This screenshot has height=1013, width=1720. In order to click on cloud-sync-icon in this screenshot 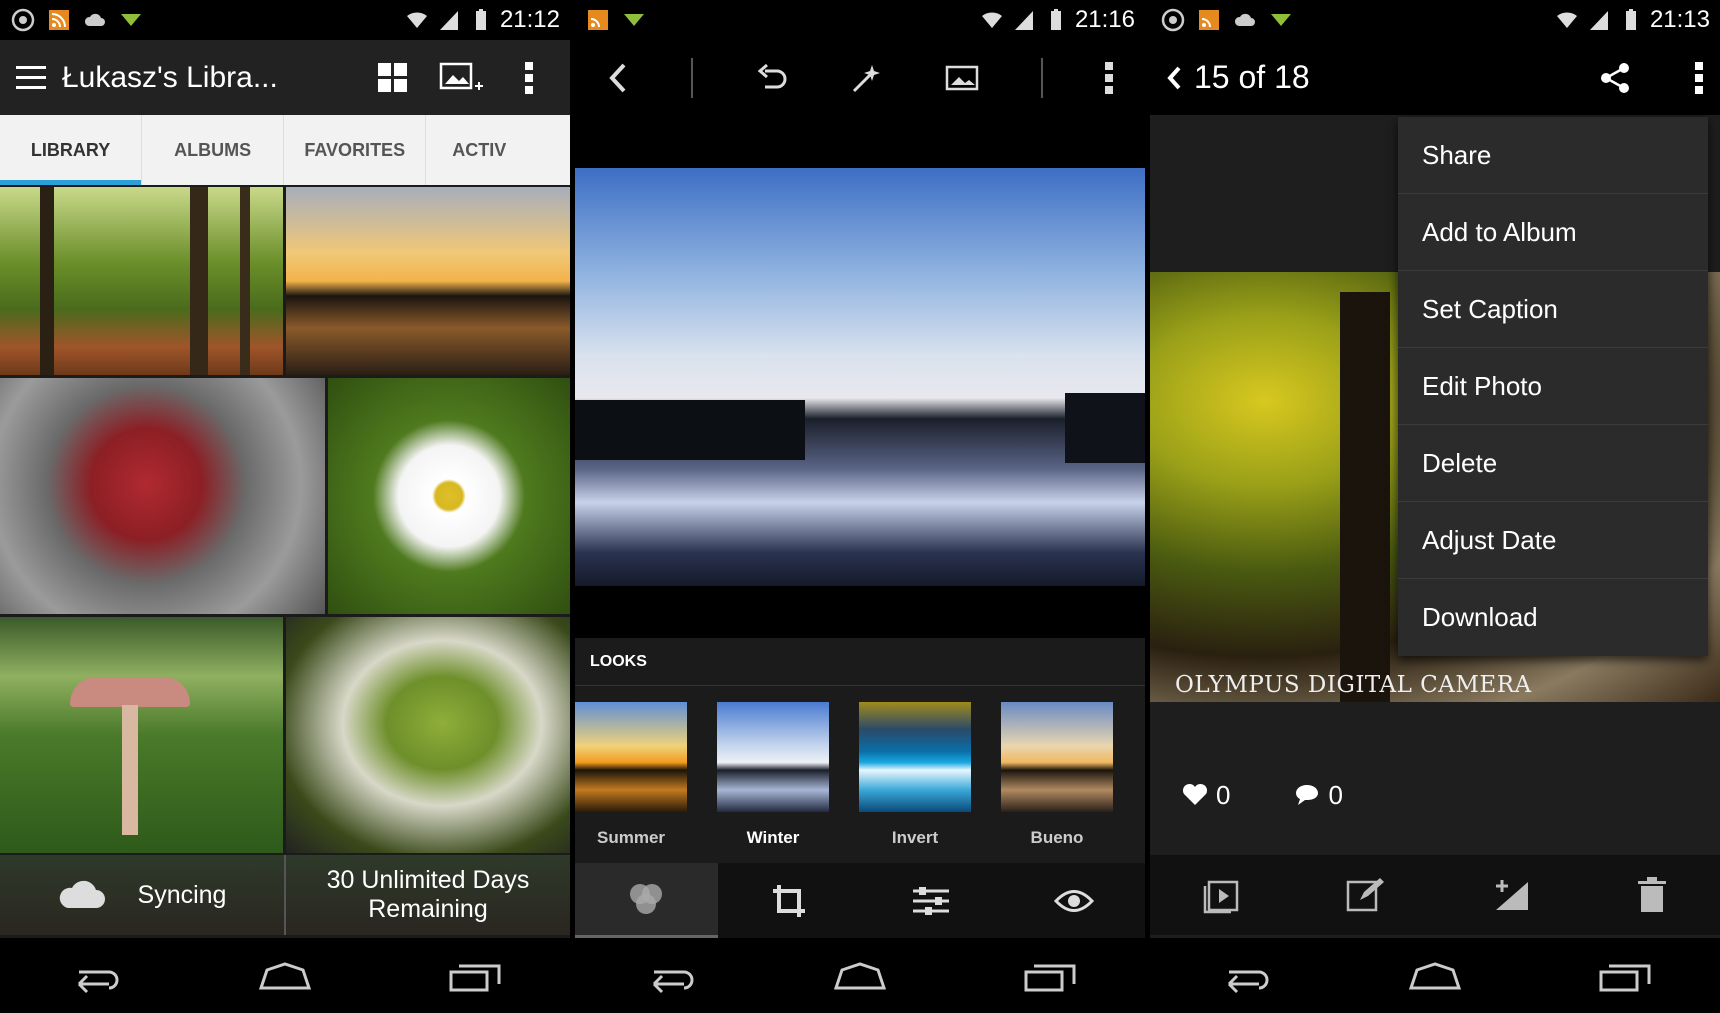, I will do `click(82, 894)`.